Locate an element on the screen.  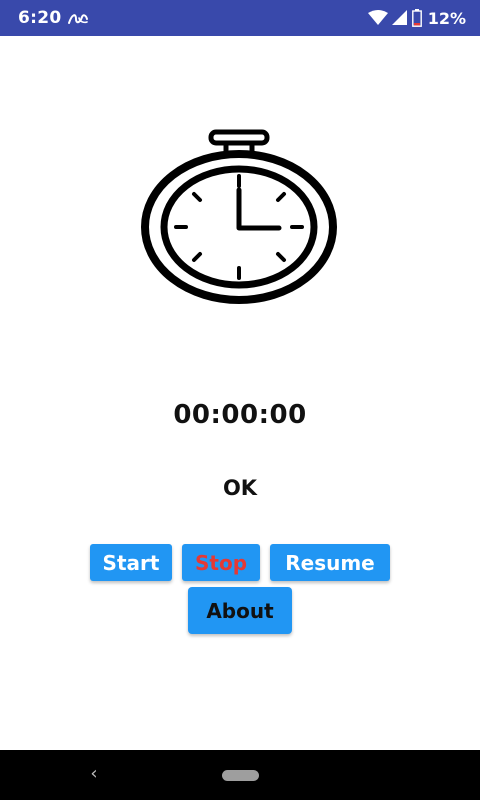
stopwatch-icon is located at coordinates (239, 216).